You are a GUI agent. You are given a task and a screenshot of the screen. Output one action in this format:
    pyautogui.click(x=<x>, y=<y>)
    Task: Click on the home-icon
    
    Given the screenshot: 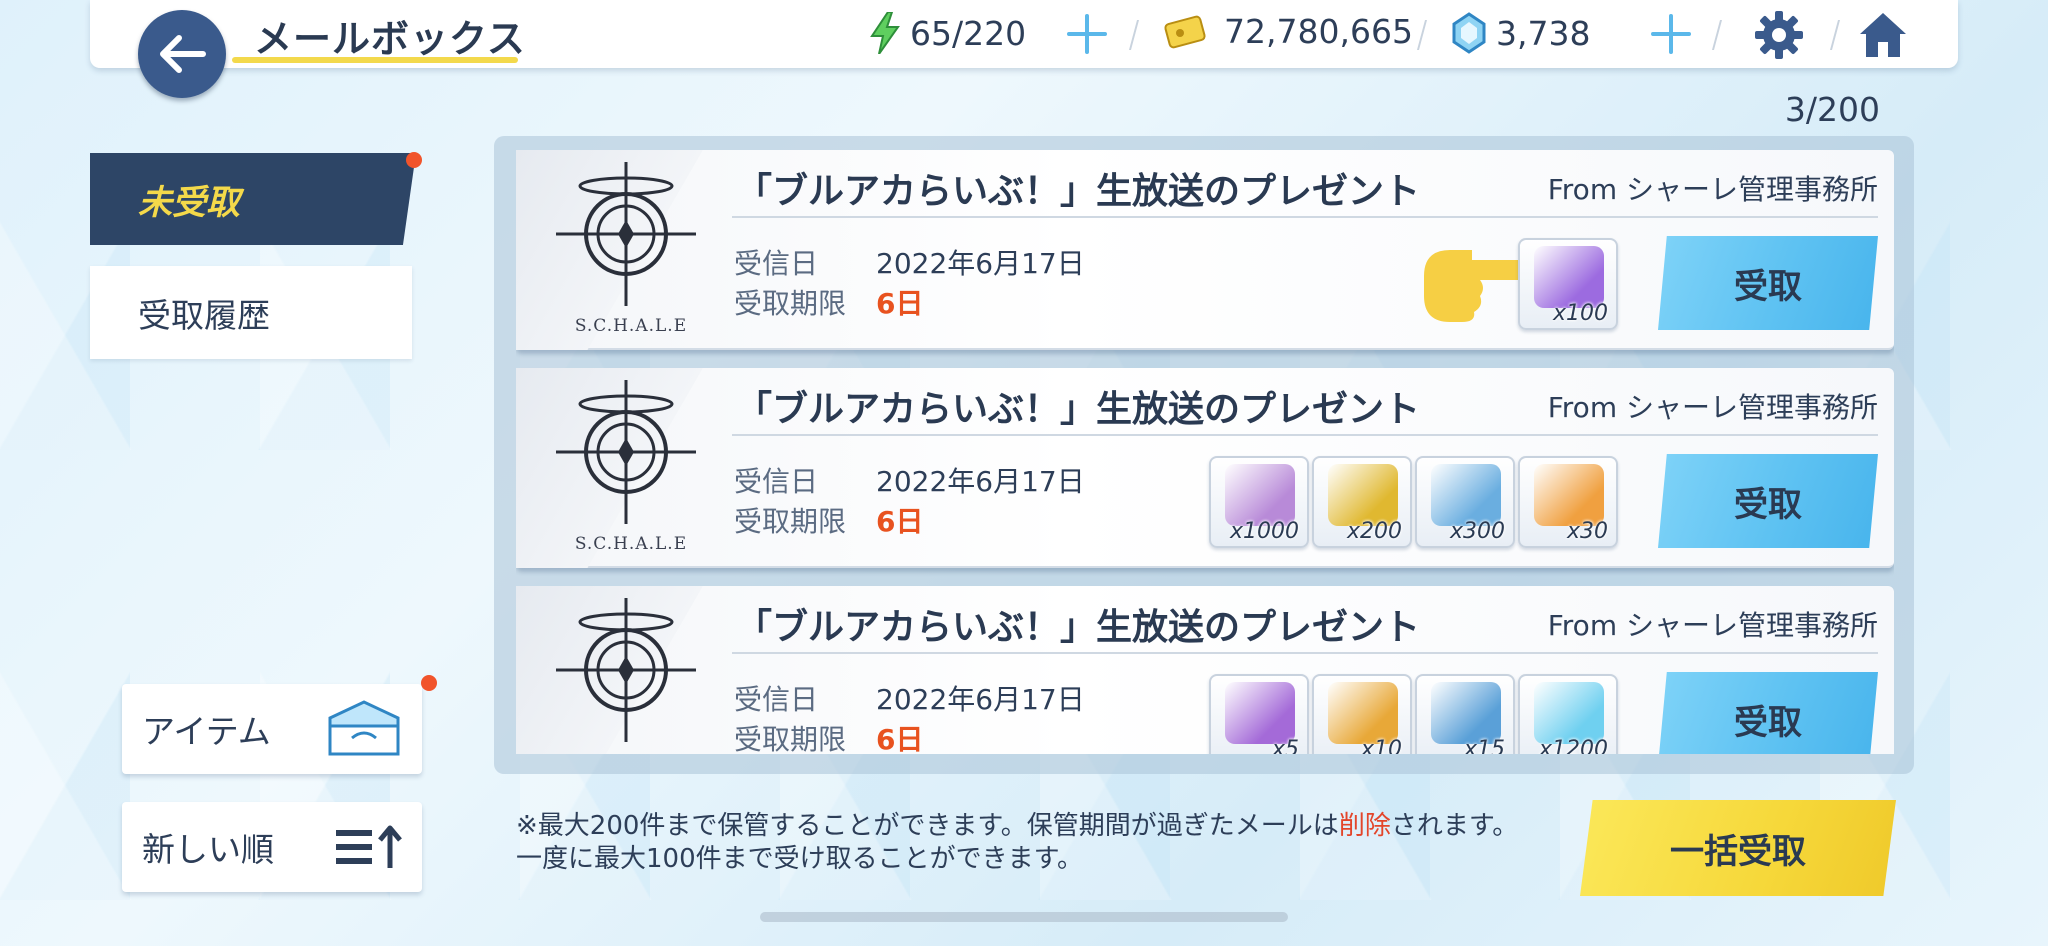 What is the action you would take?
    pyautogui.click(x=1883, y=35)
    